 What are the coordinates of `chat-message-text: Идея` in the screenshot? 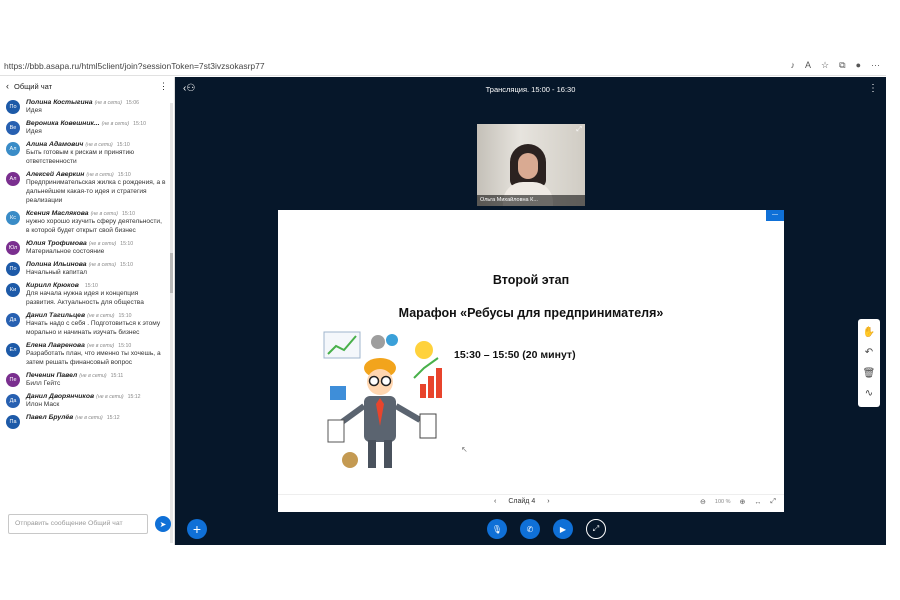 It's located at (34, 131).